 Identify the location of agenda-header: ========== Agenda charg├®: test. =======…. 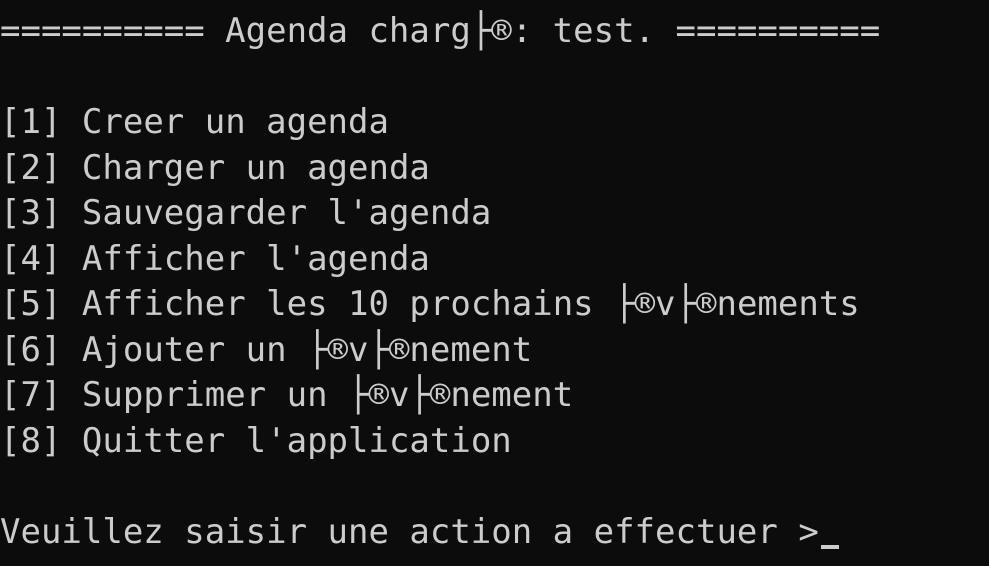
(440, 31).